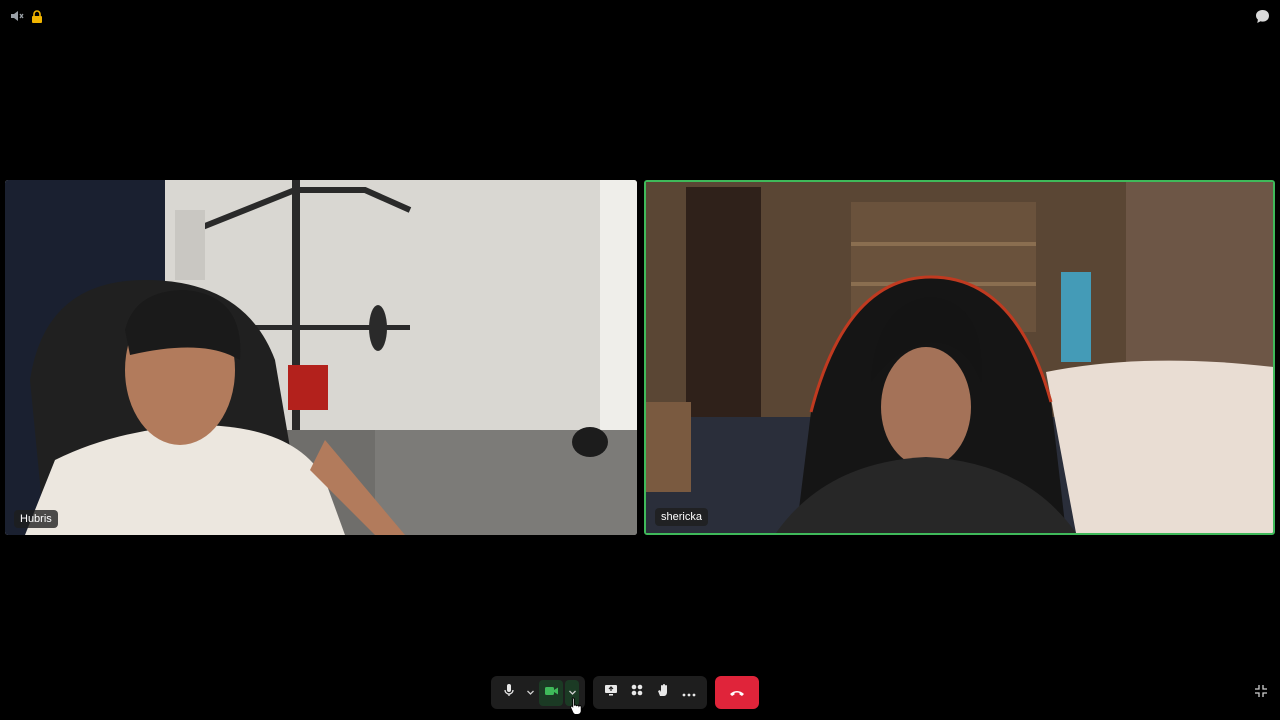 Image resolution: width=1280 pixels, height=720 pixels. I want to click on apps-icon, so click(637, 692).